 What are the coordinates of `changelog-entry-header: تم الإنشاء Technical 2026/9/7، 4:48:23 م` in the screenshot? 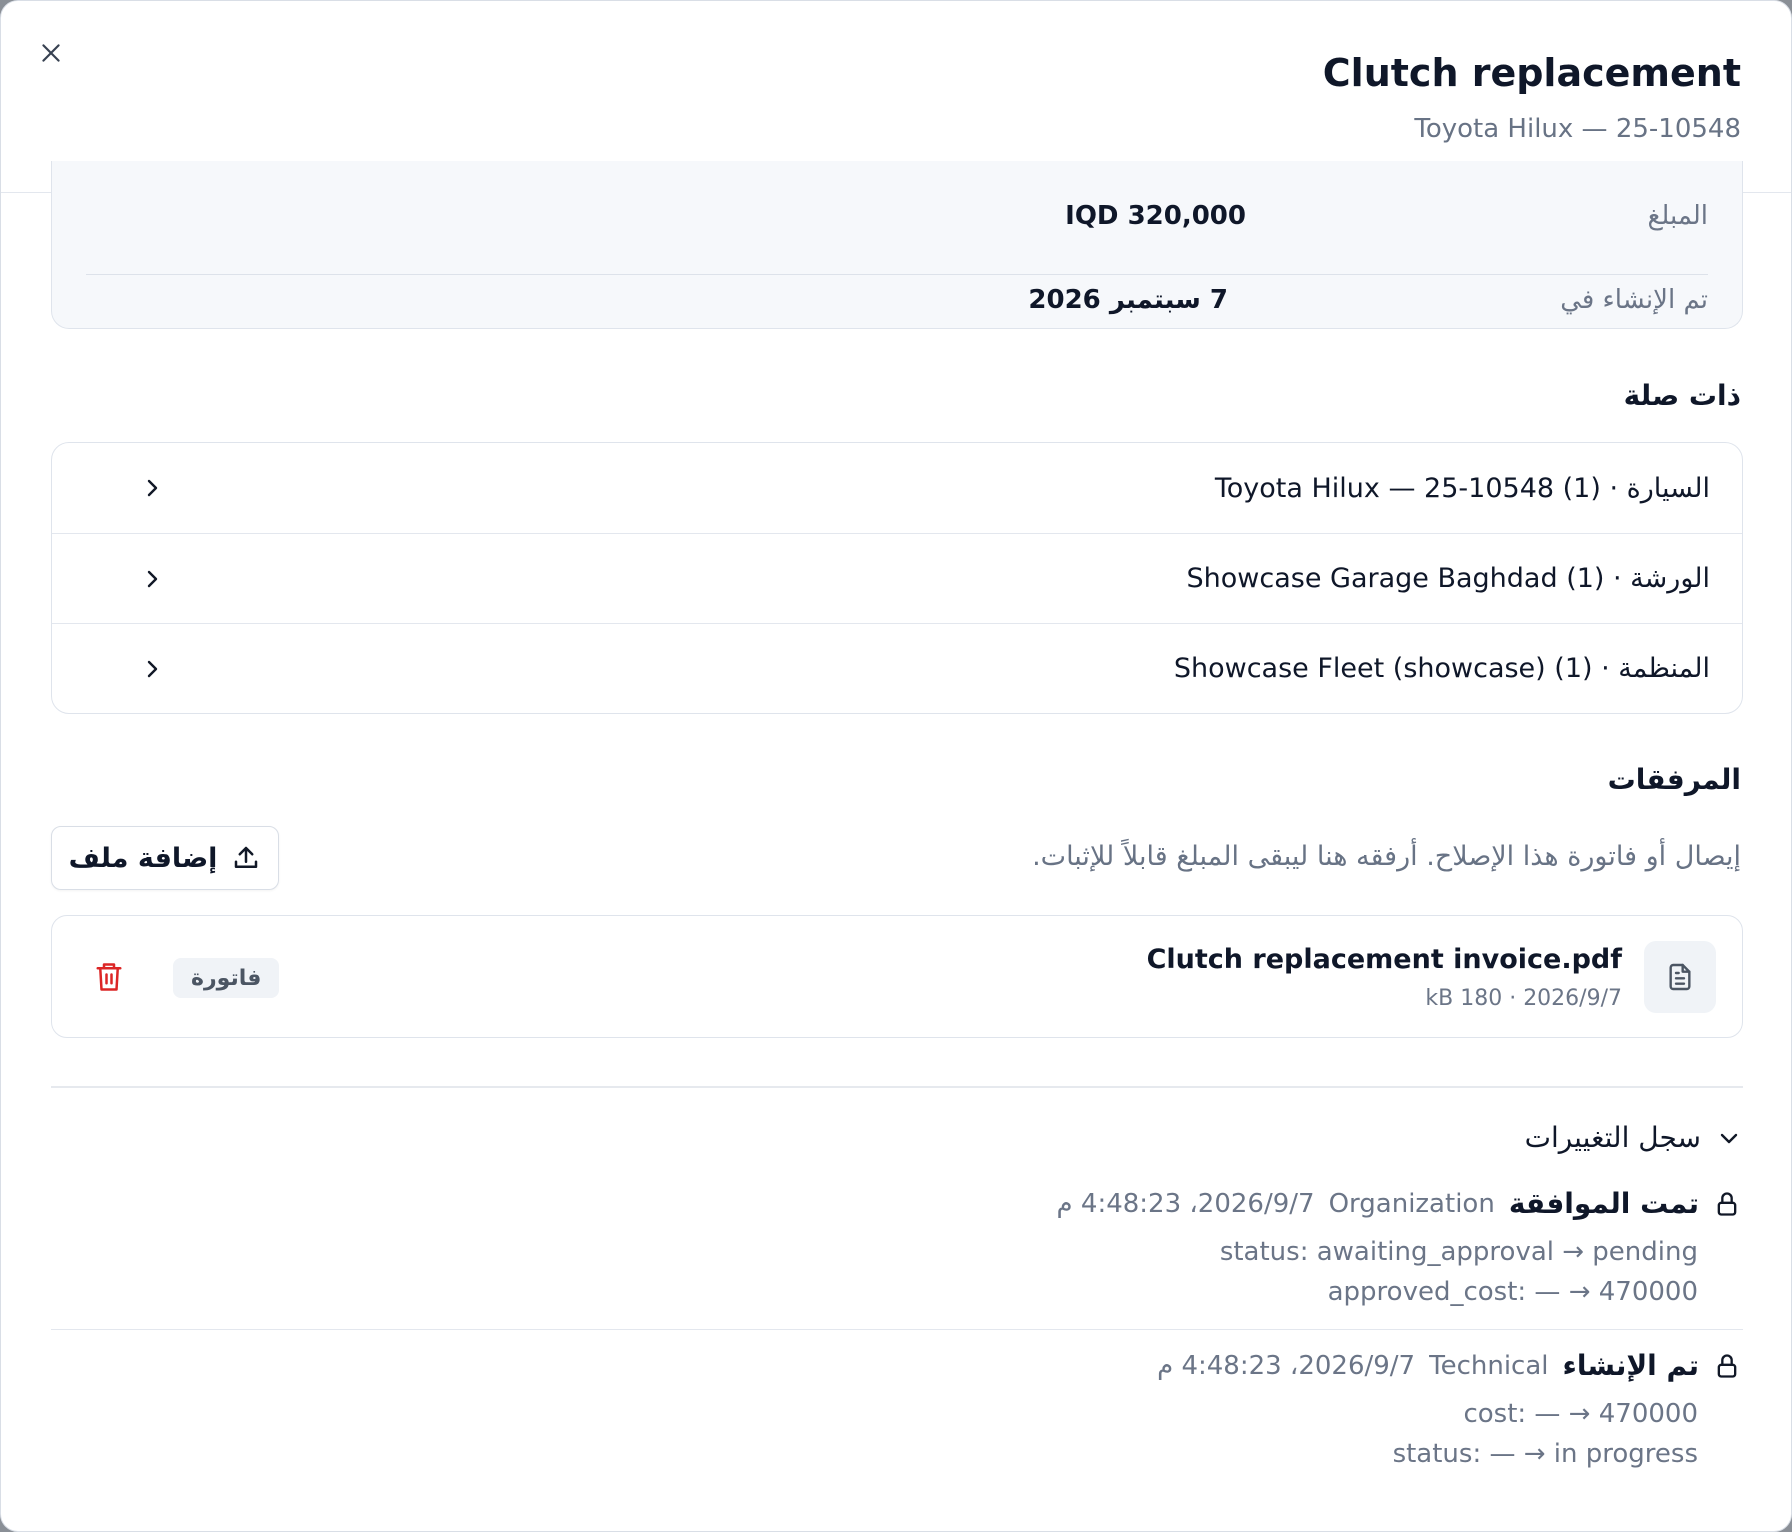 It's located at (1449, 1365).